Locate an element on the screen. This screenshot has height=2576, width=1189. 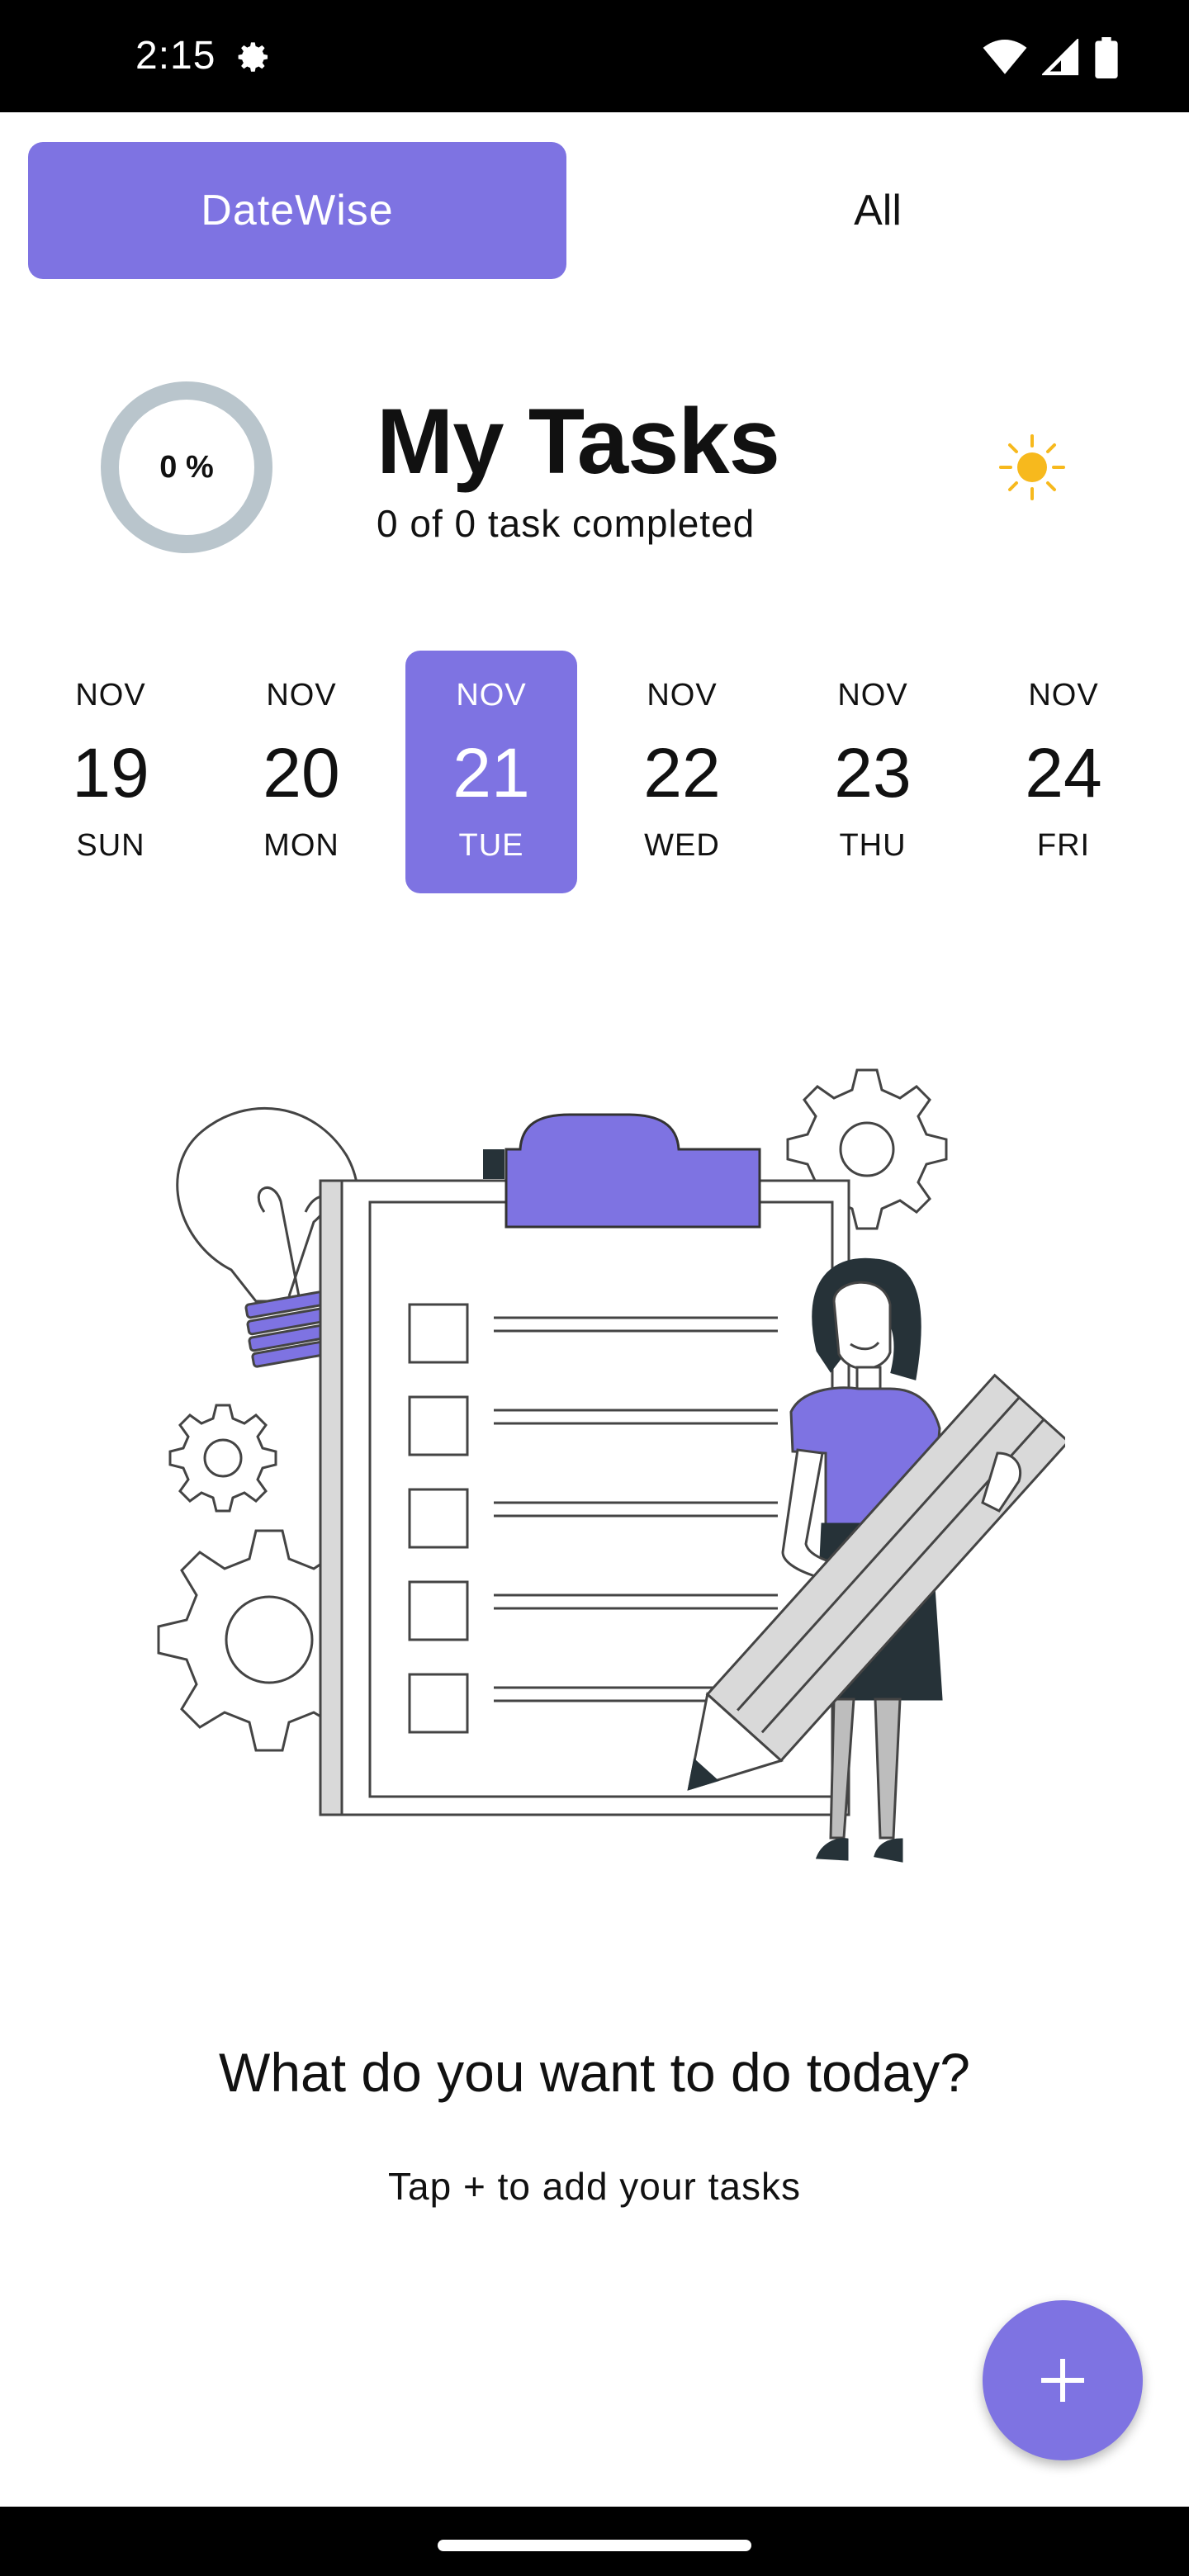
date-day: 19 is located at coordinates (110, 773).